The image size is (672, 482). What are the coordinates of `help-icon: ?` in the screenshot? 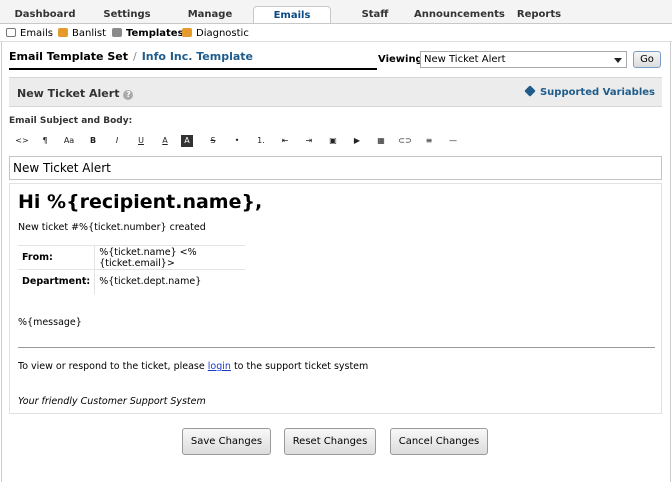 It's located at (128, 95).